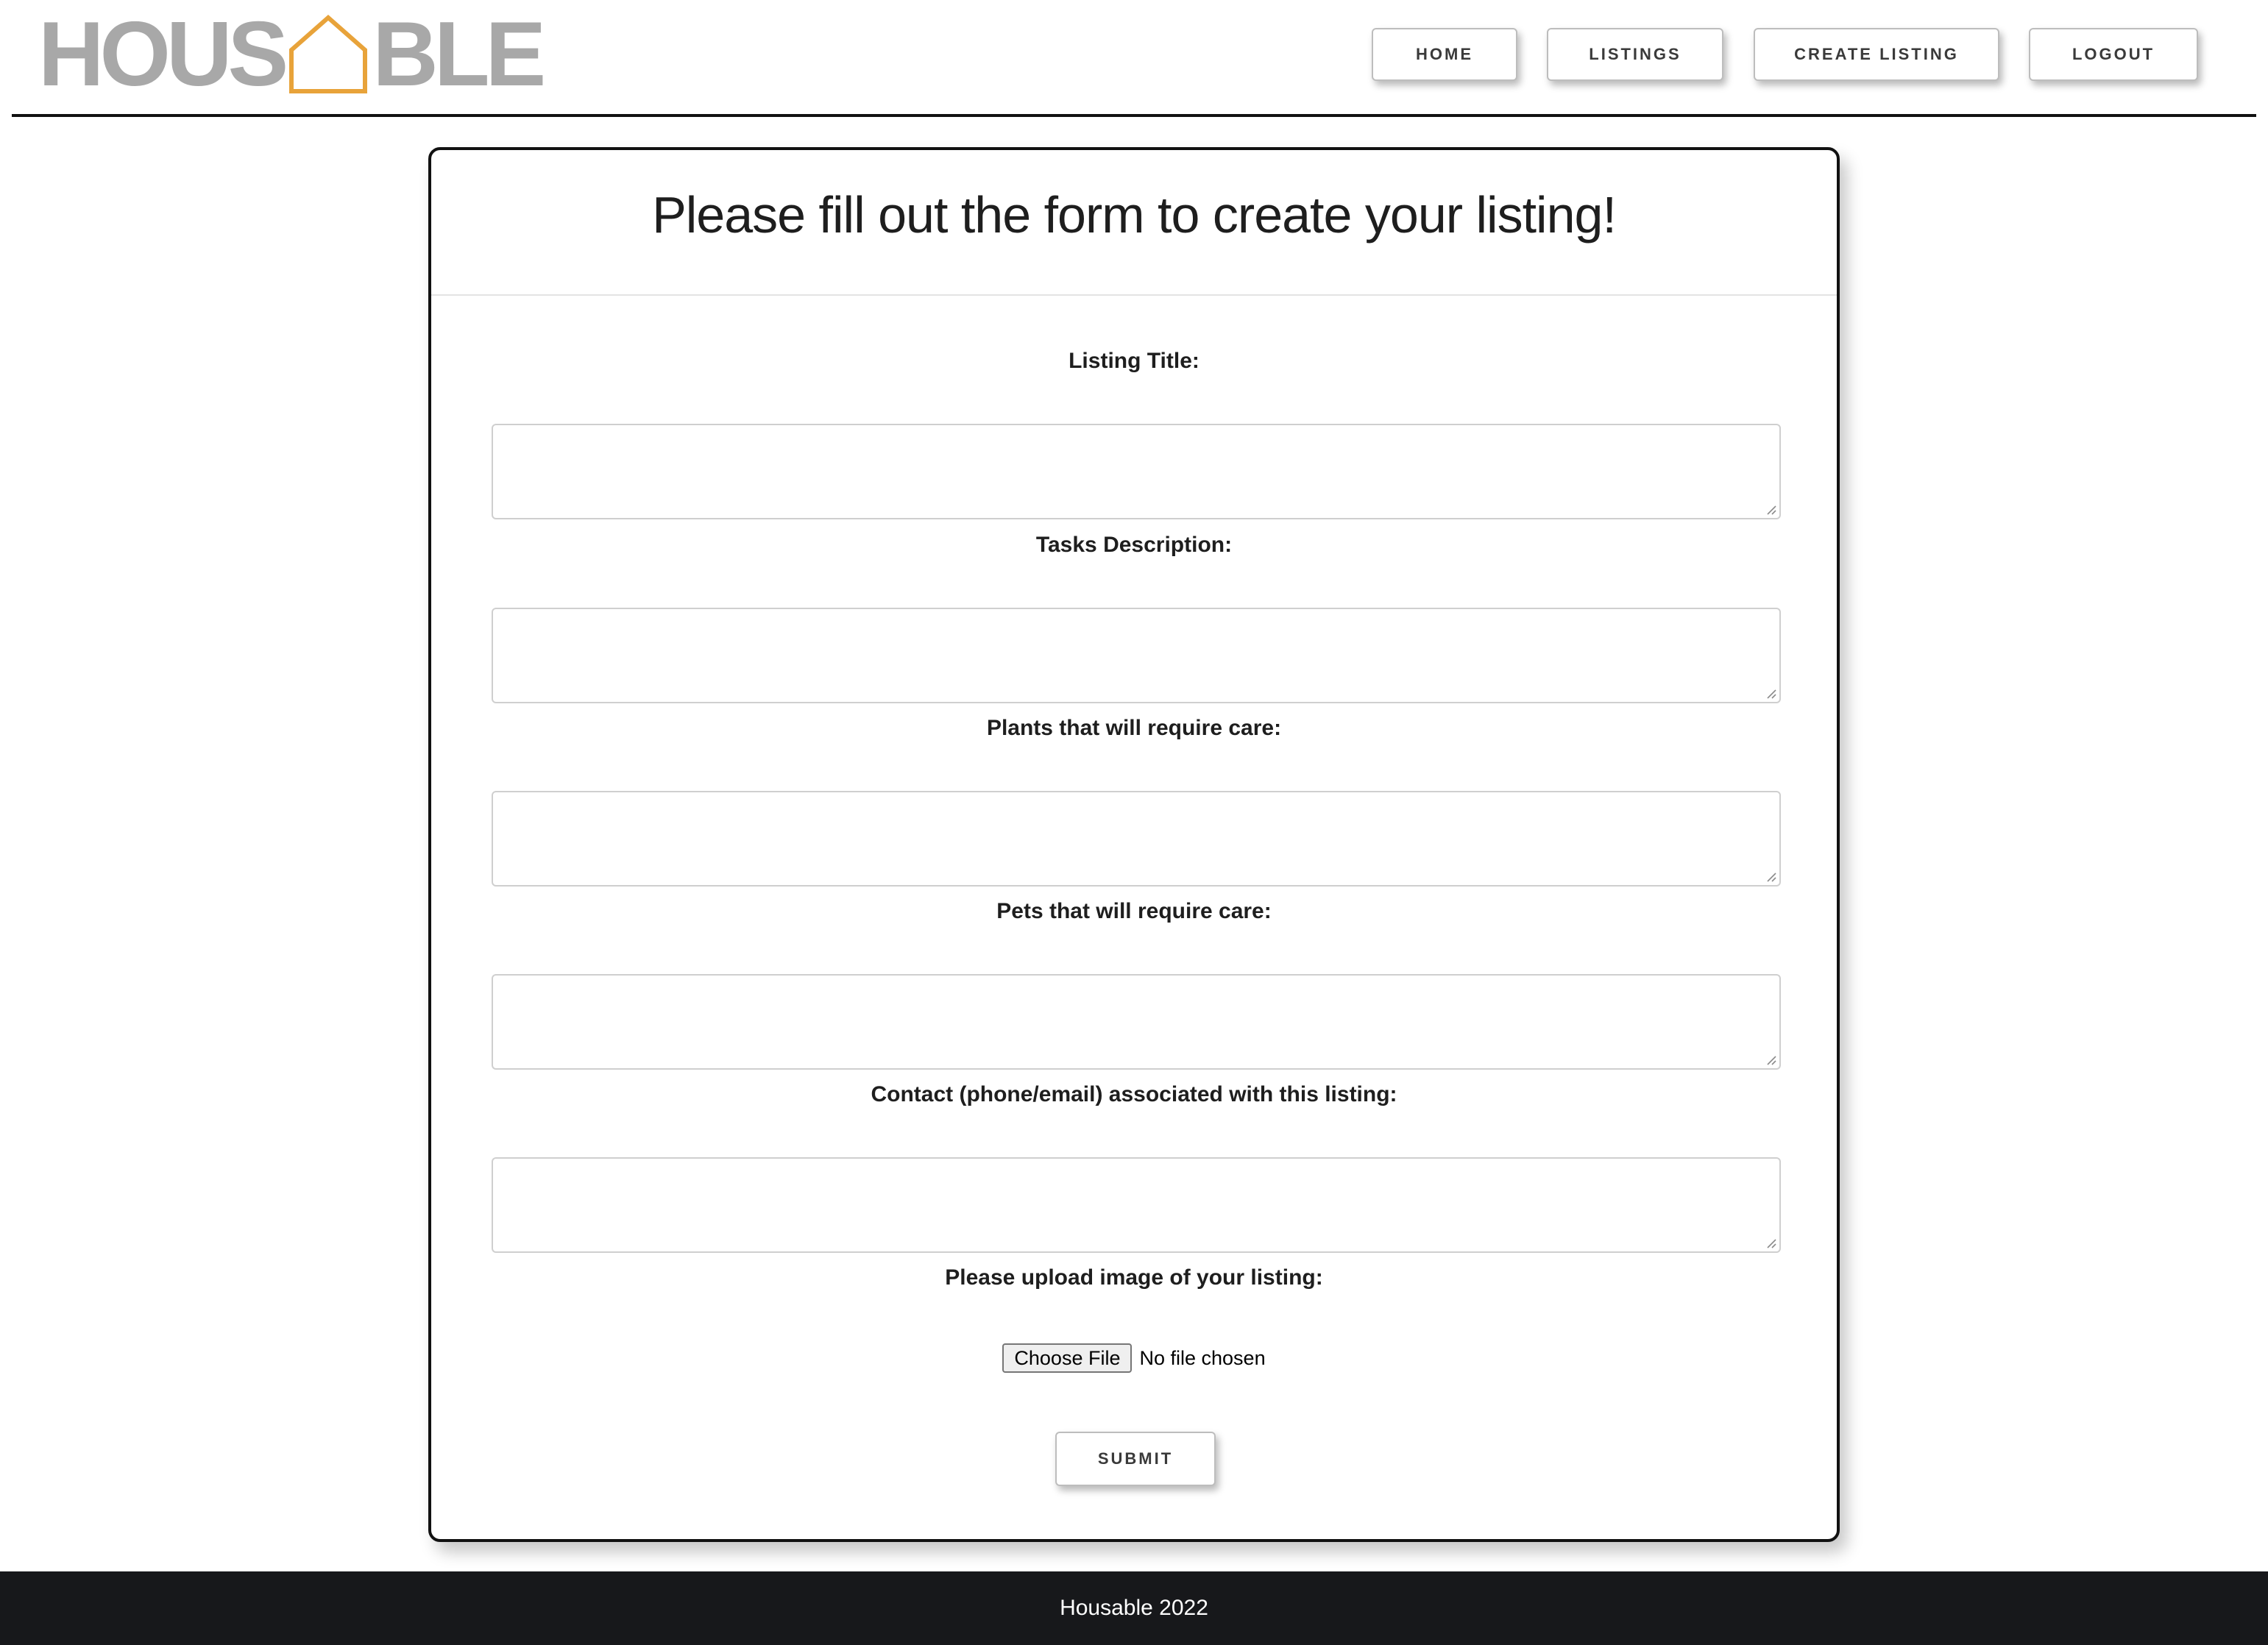 The width and height of the screenshot is (2268, 1645). I want to click on nav-listings-button: LISTINGS, so click(1635, 54).